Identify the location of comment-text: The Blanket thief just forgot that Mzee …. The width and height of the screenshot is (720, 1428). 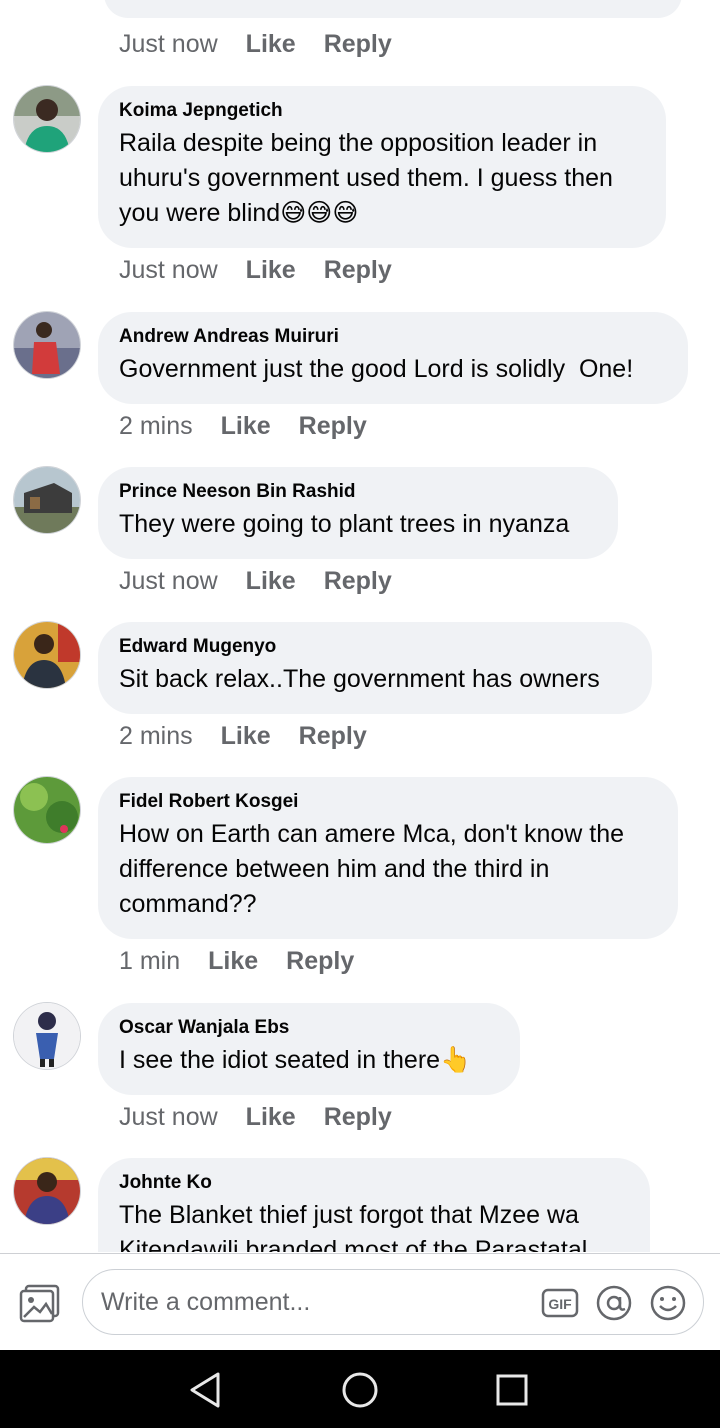
(353, 1226).